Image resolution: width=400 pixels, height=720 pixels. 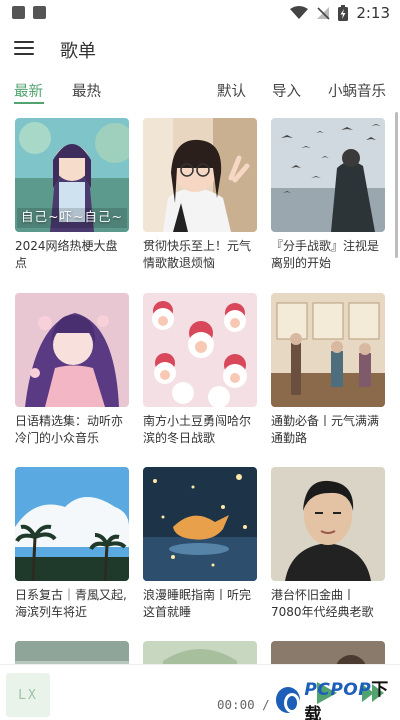 I want to click on import-button: 导入, so click(x=286, y=90).